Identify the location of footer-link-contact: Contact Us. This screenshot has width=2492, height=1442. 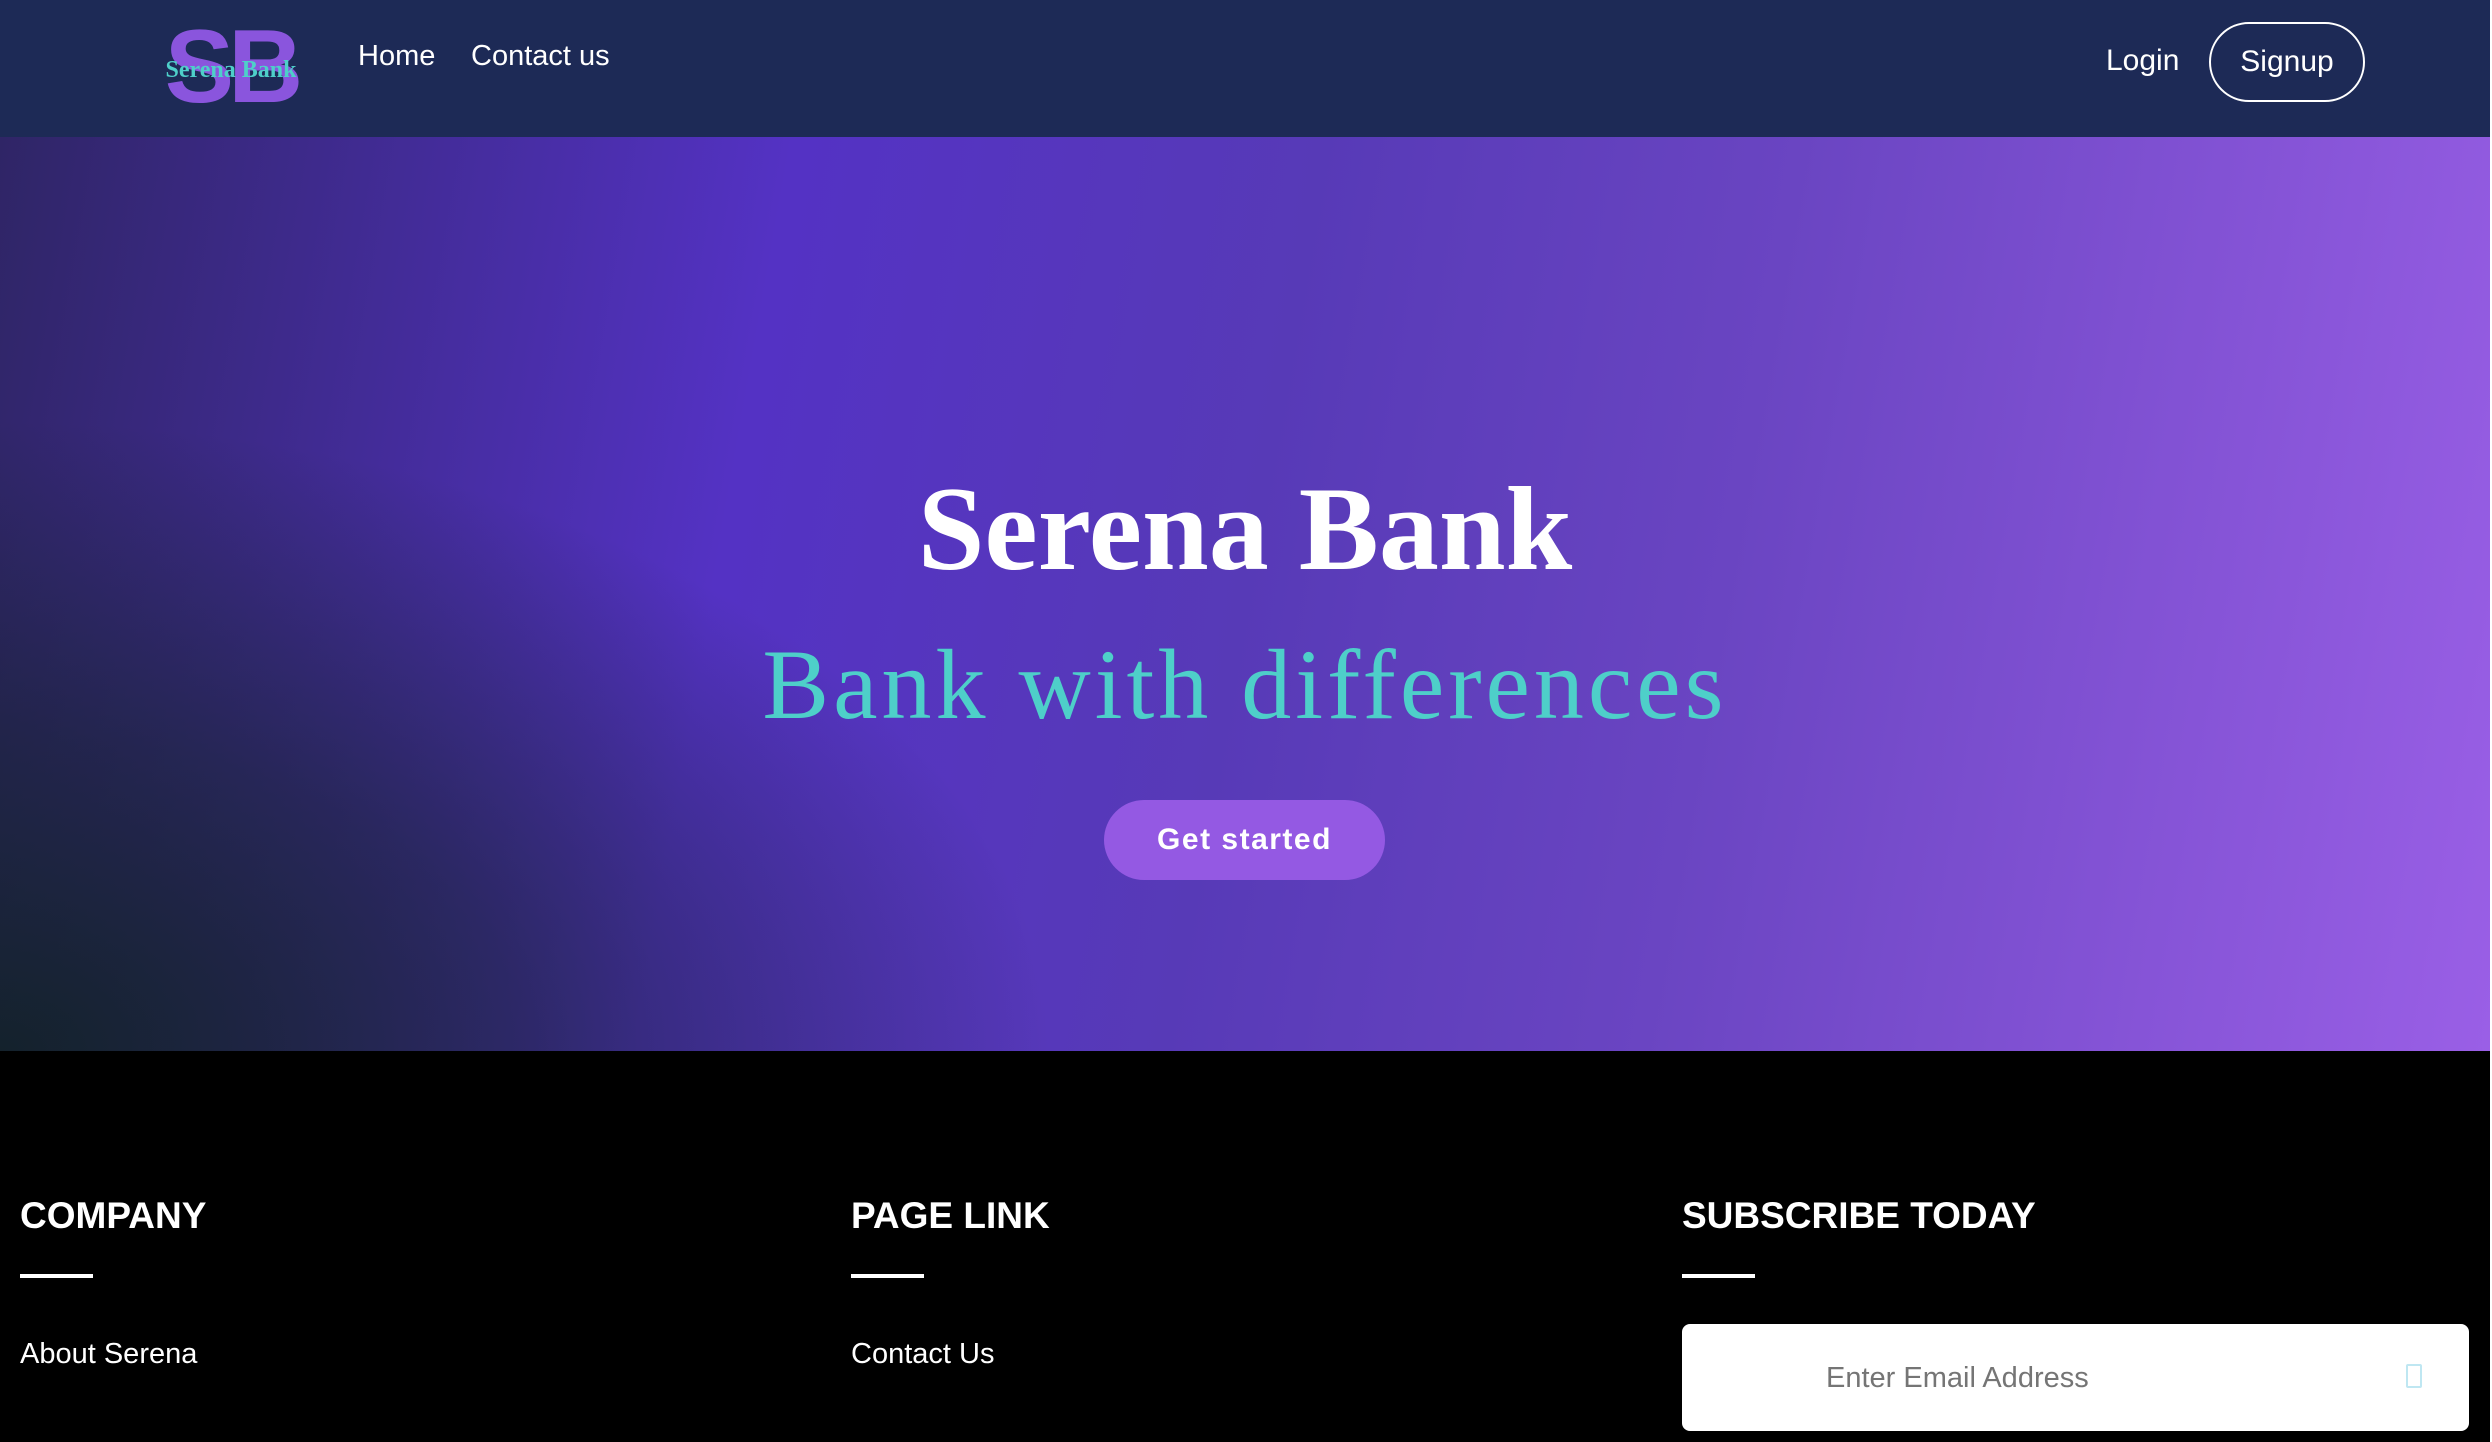
(922, 1354).